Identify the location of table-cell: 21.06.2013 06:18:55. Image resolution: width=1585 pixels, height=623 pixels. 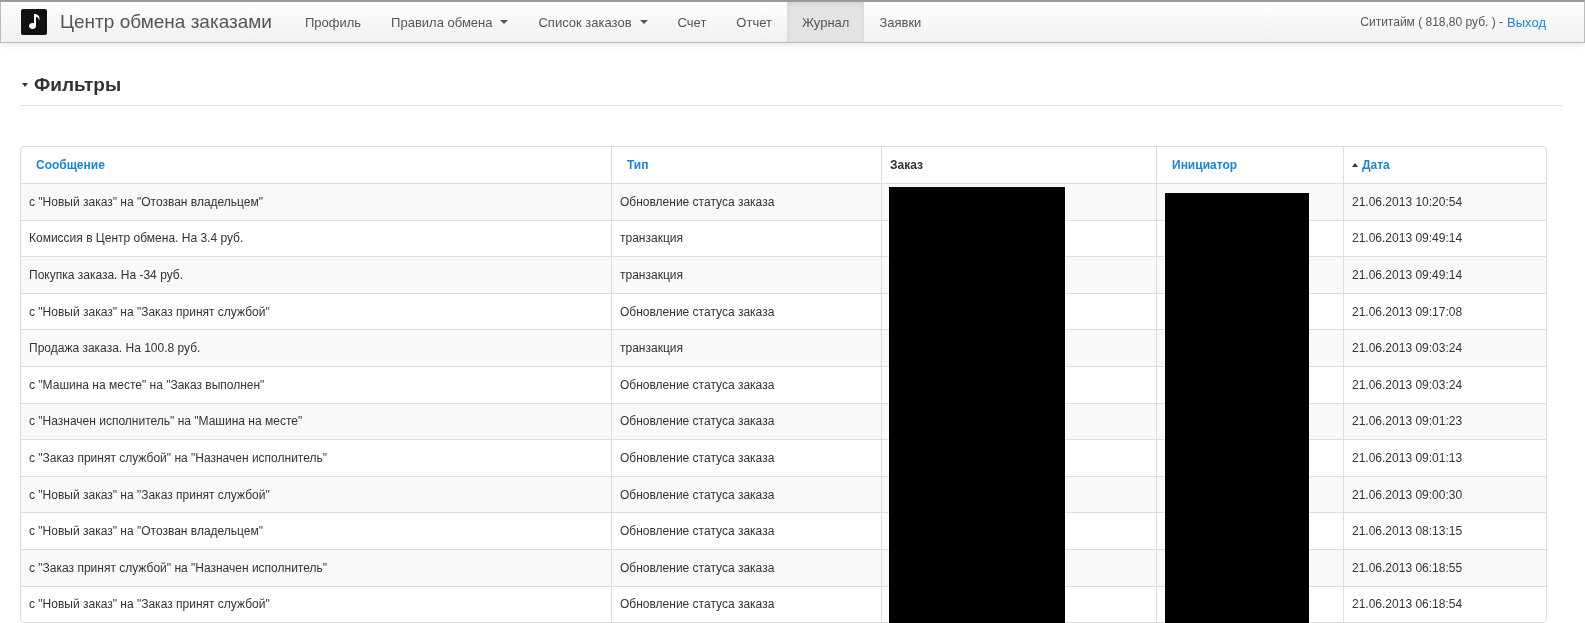
(1407, 567).